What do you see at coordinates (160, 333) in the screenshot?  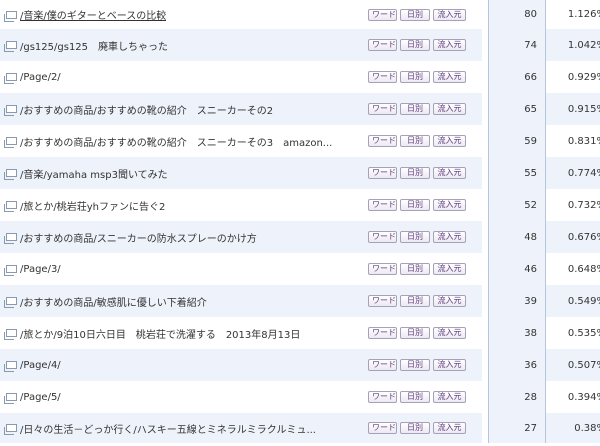 I see `page-link: /旅とか/9泊10日六日目 桃岩荘で洗濯する 2013年8月13日` at bounding box center [160, 333].